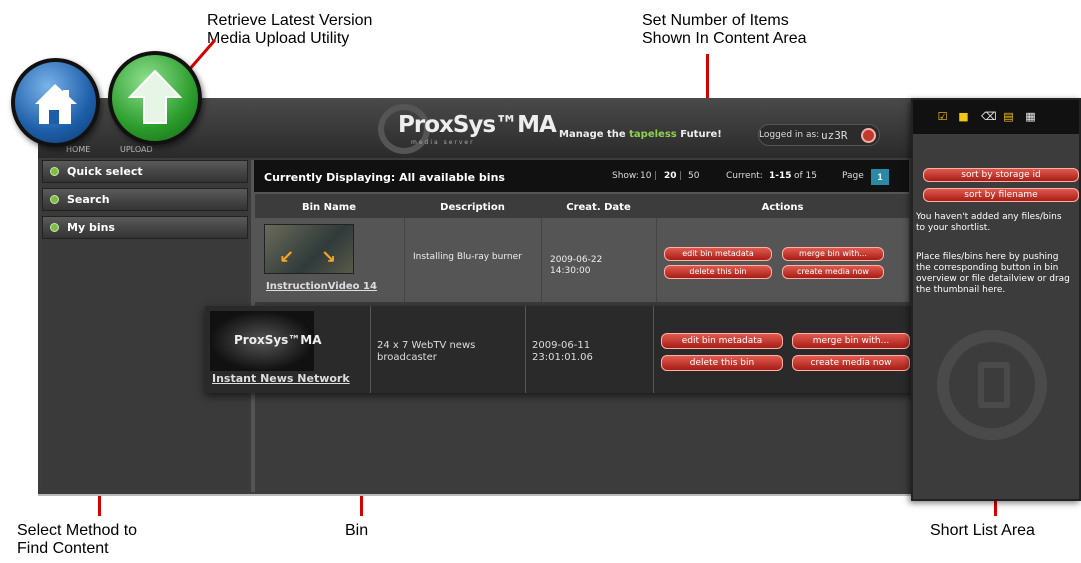 The image size is (1081, 563). I want to click on logout-icon, so click(868, 135).